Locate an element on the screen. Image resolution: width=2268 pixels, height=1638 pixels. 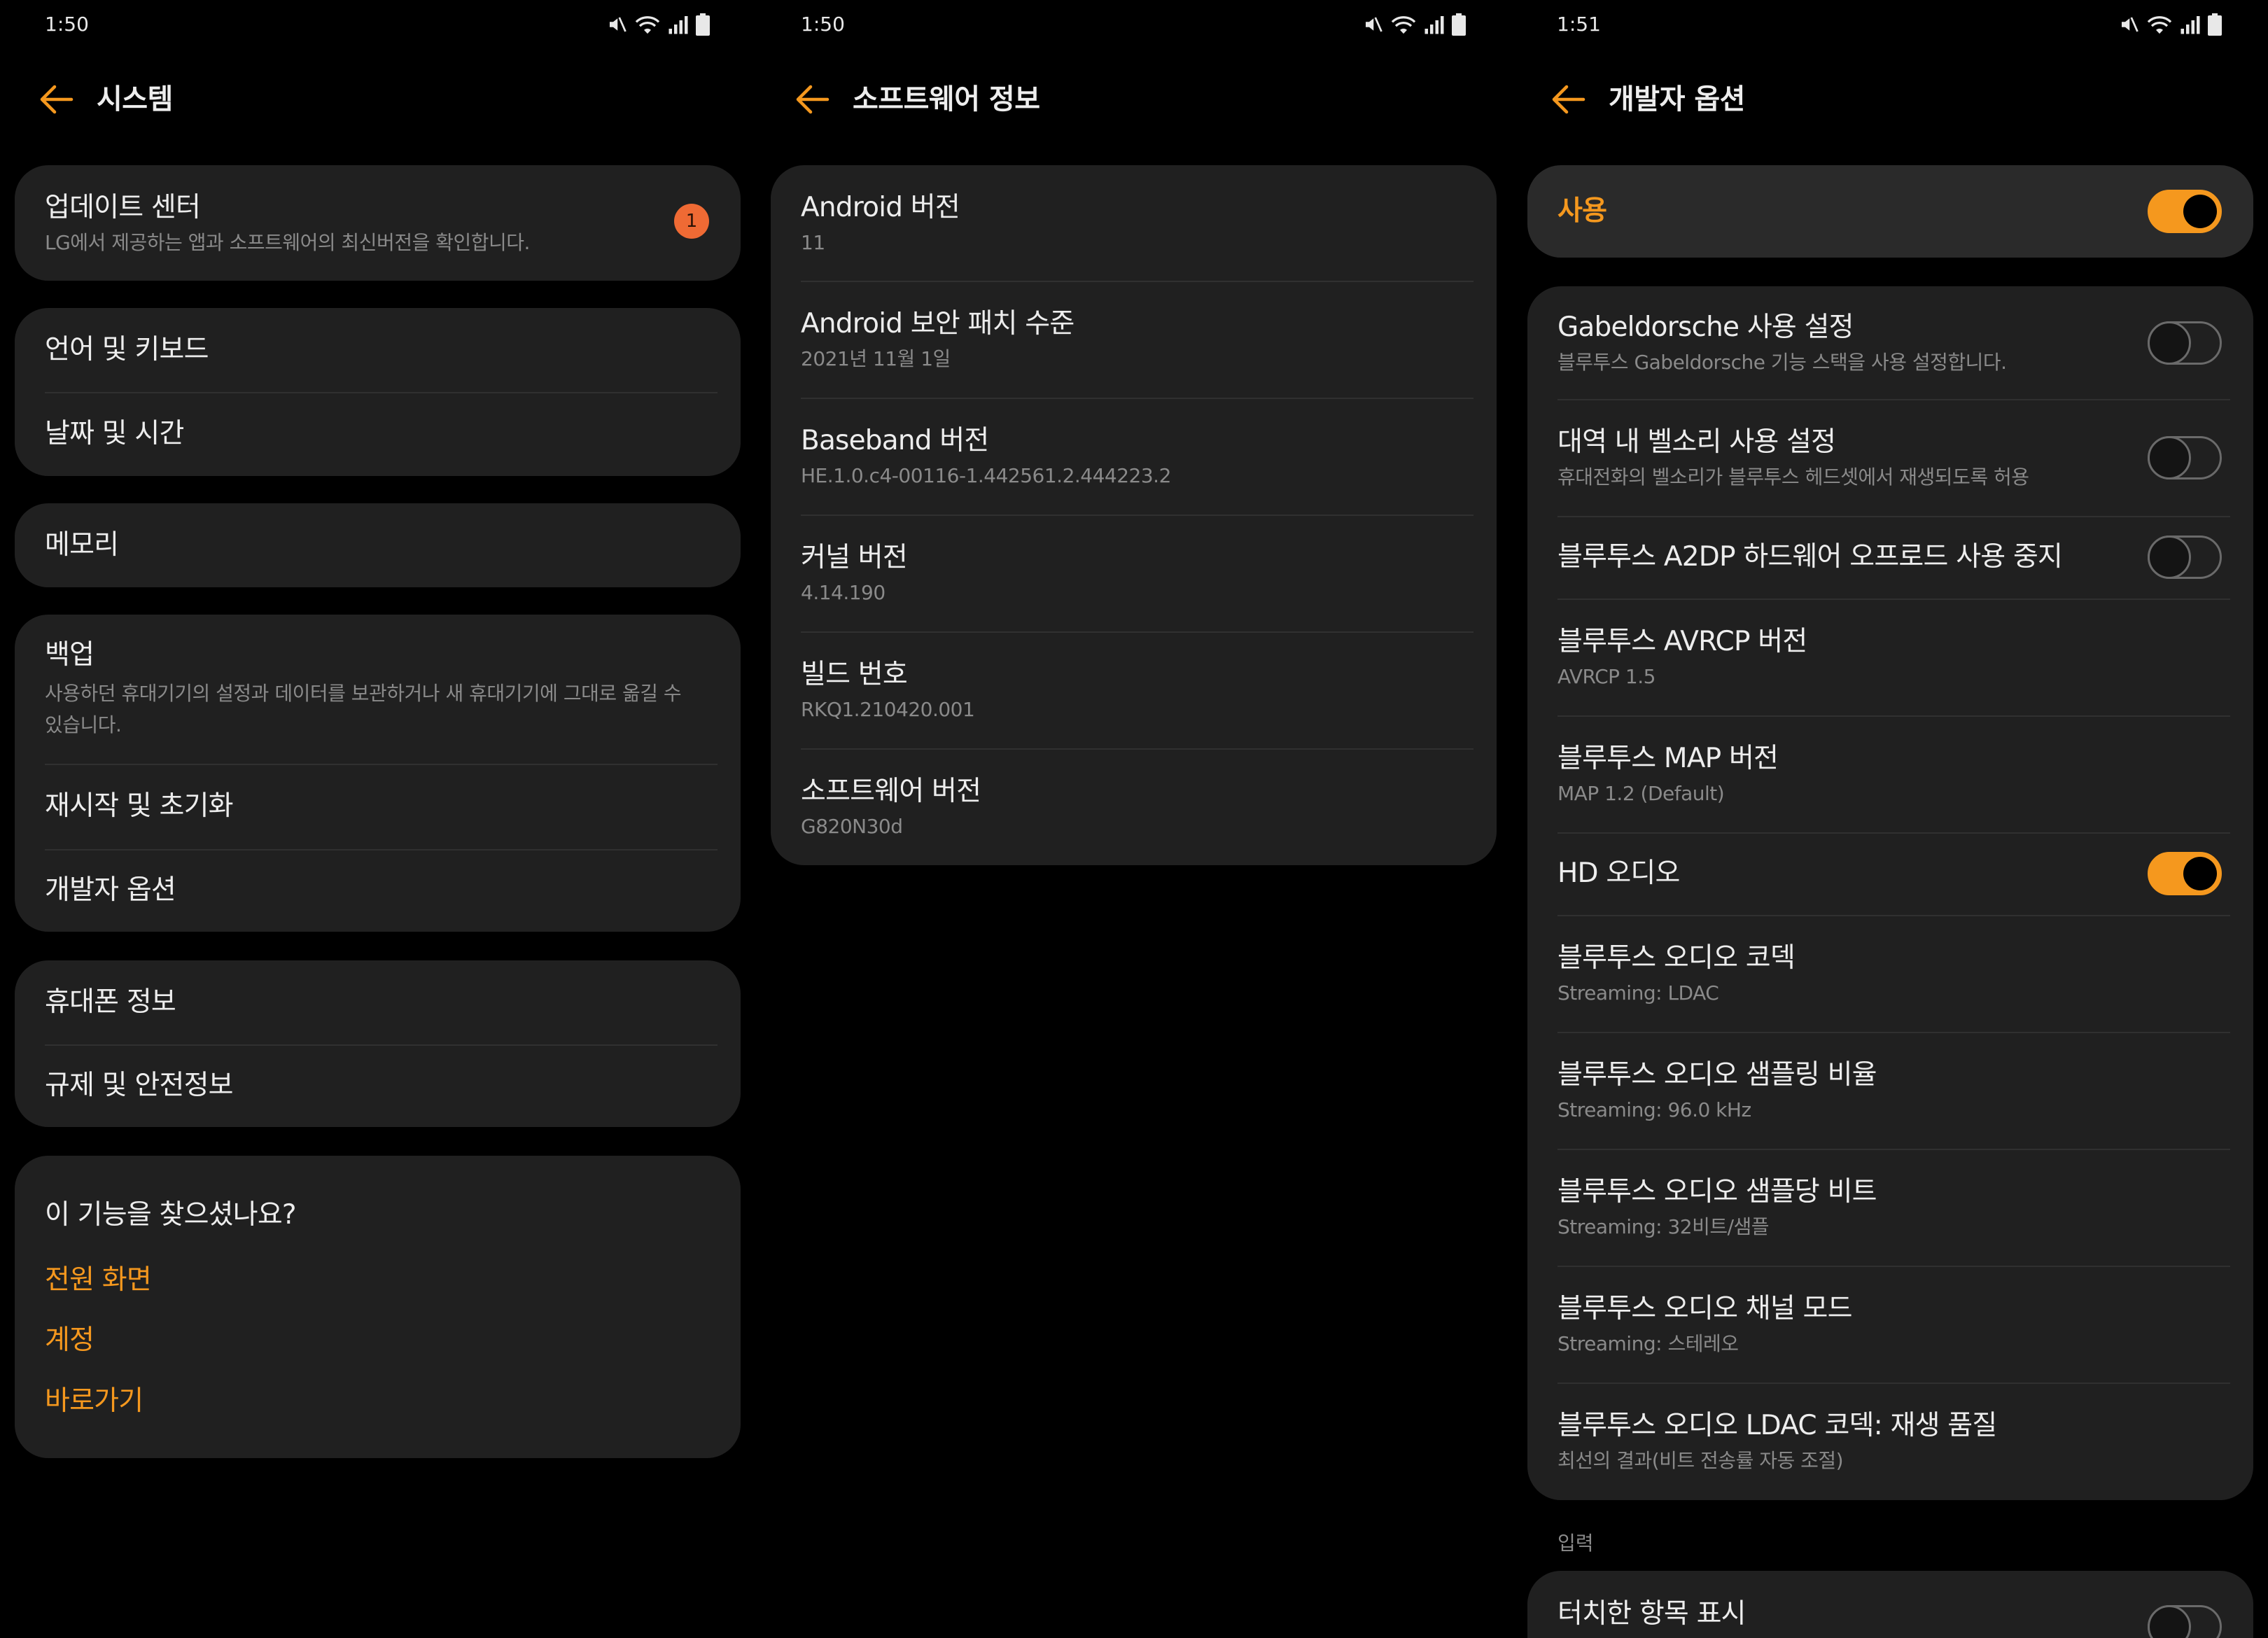
item-summary: LG에서 제공하는 앱과 소프트웨어의 최신버전을 확인합니다. is located at coordinates (287, 242).